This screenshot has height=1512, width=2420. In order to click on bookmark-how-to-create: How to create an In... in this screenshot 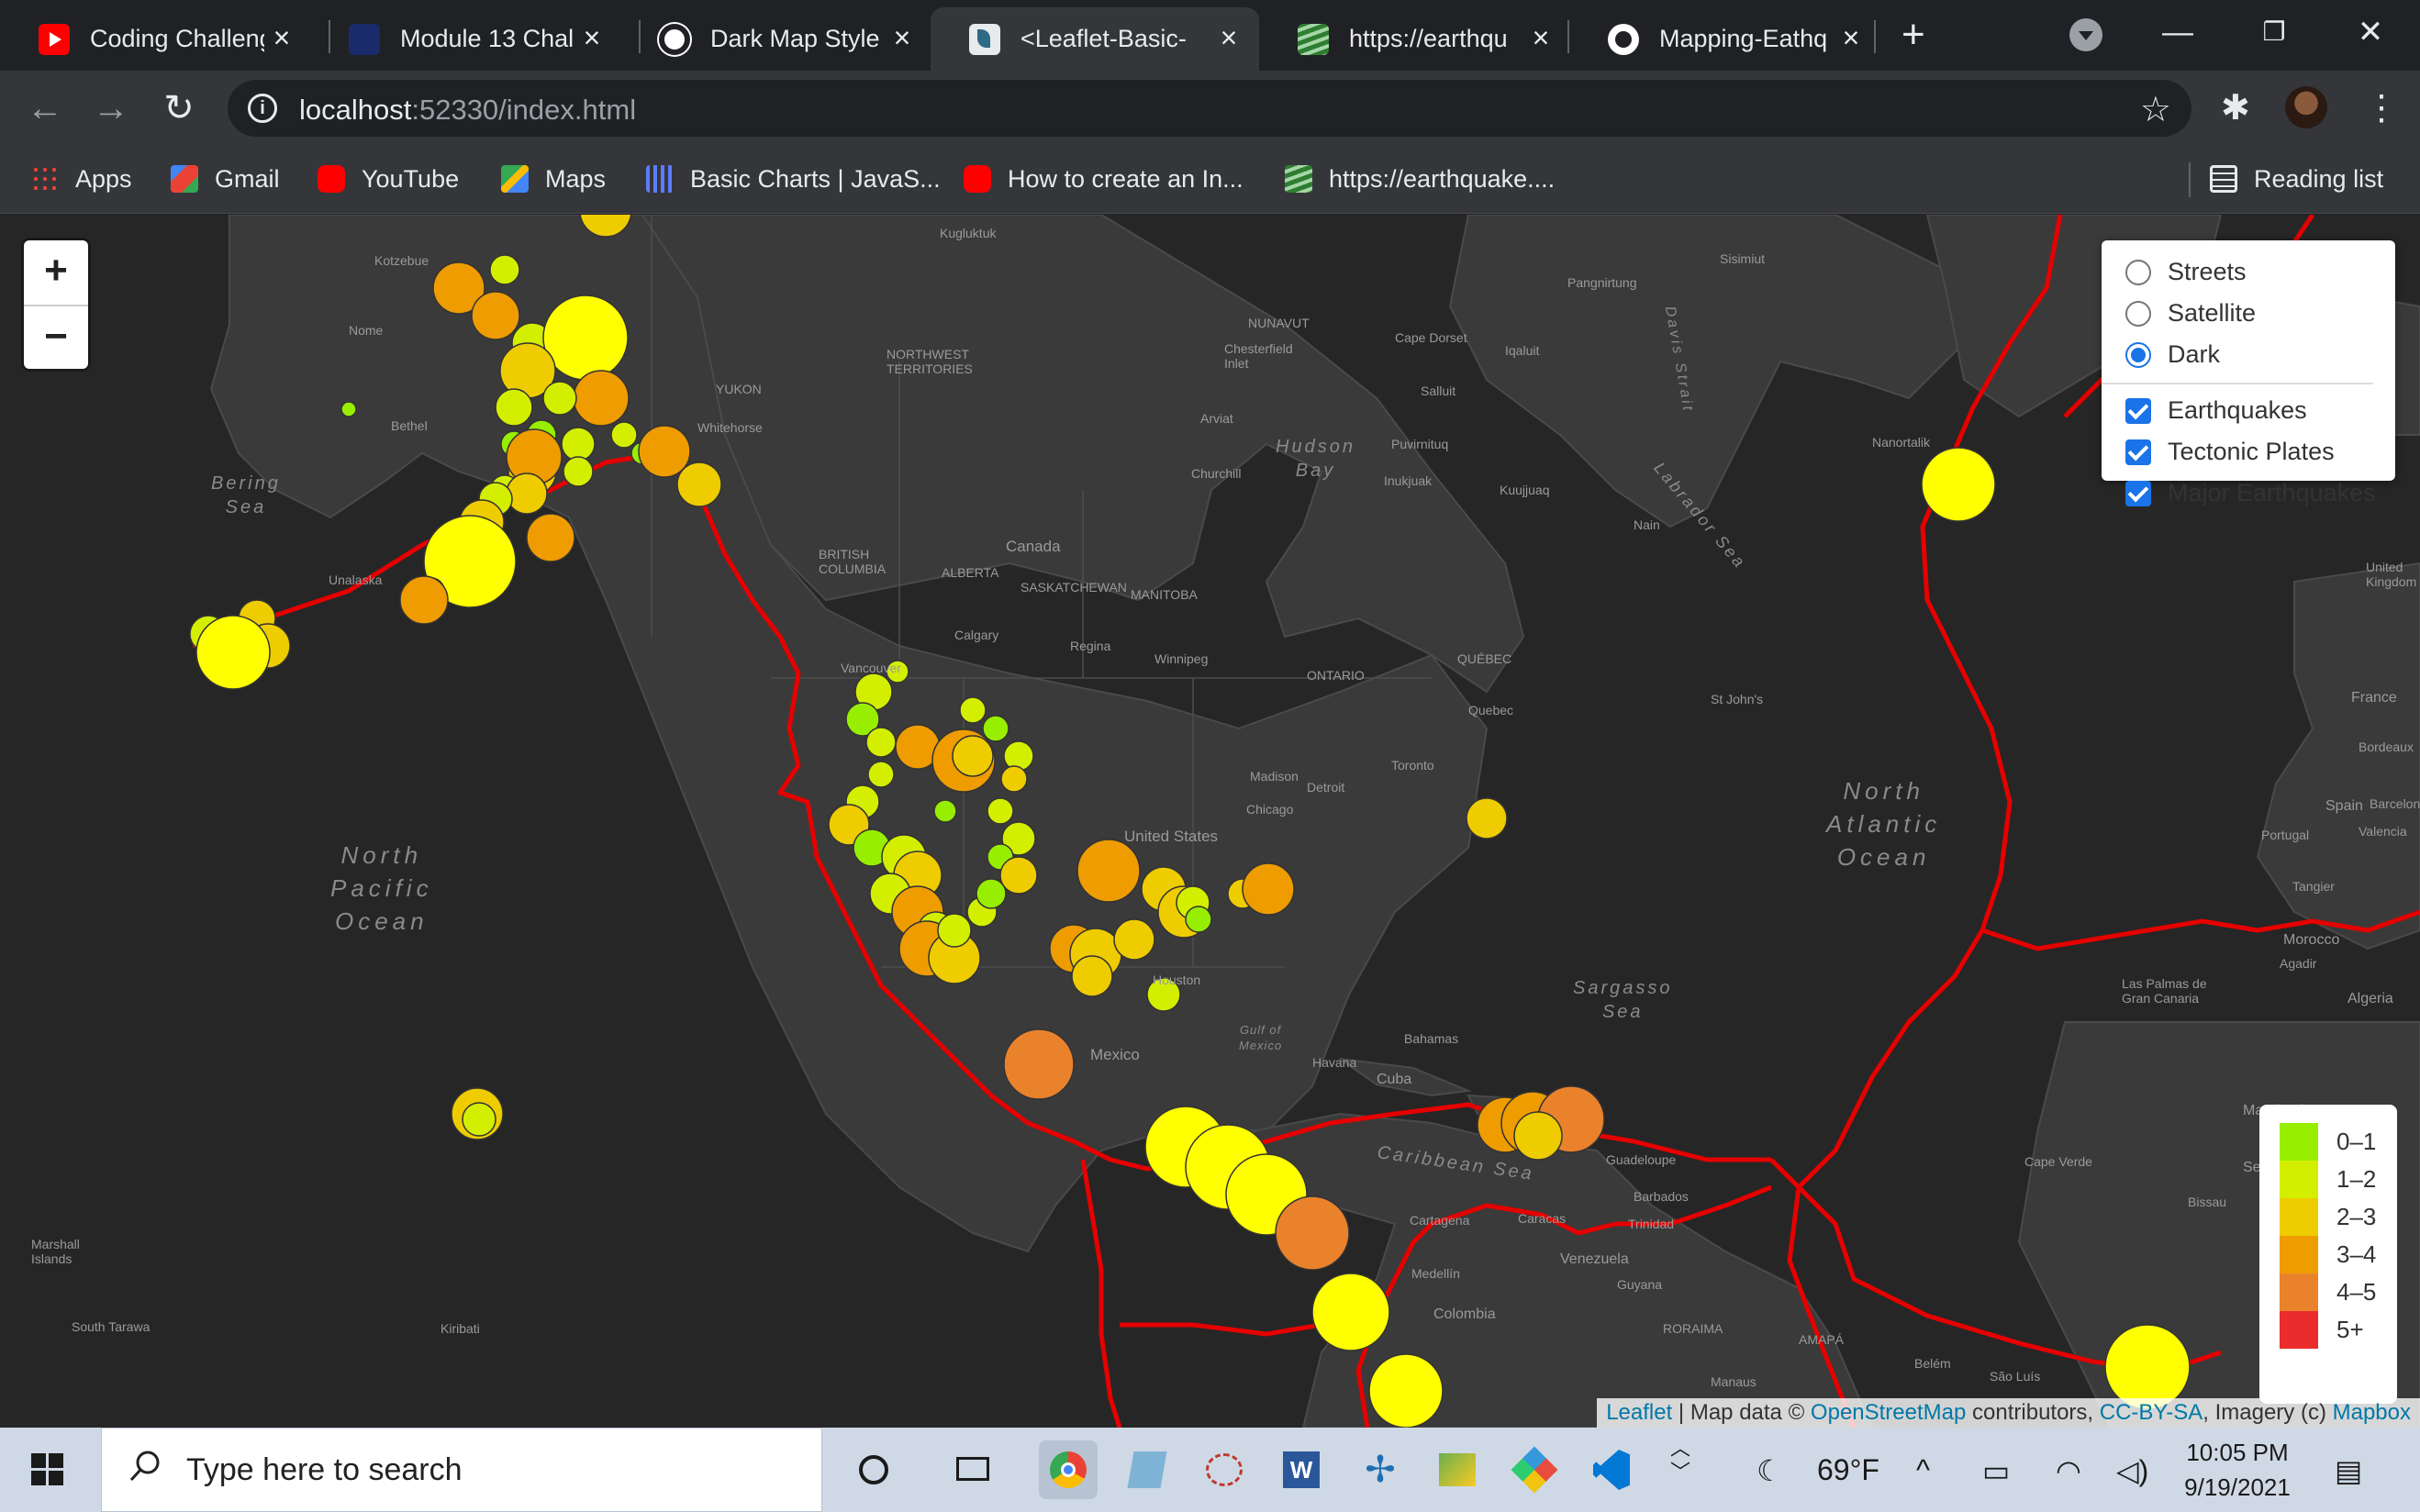, I will do `click(1103, 179)`.